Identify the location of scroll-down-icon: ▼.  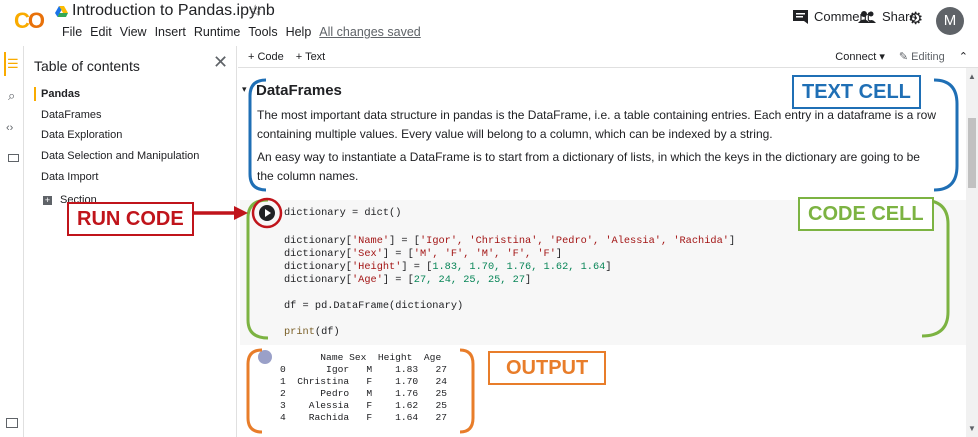
(972, 428).